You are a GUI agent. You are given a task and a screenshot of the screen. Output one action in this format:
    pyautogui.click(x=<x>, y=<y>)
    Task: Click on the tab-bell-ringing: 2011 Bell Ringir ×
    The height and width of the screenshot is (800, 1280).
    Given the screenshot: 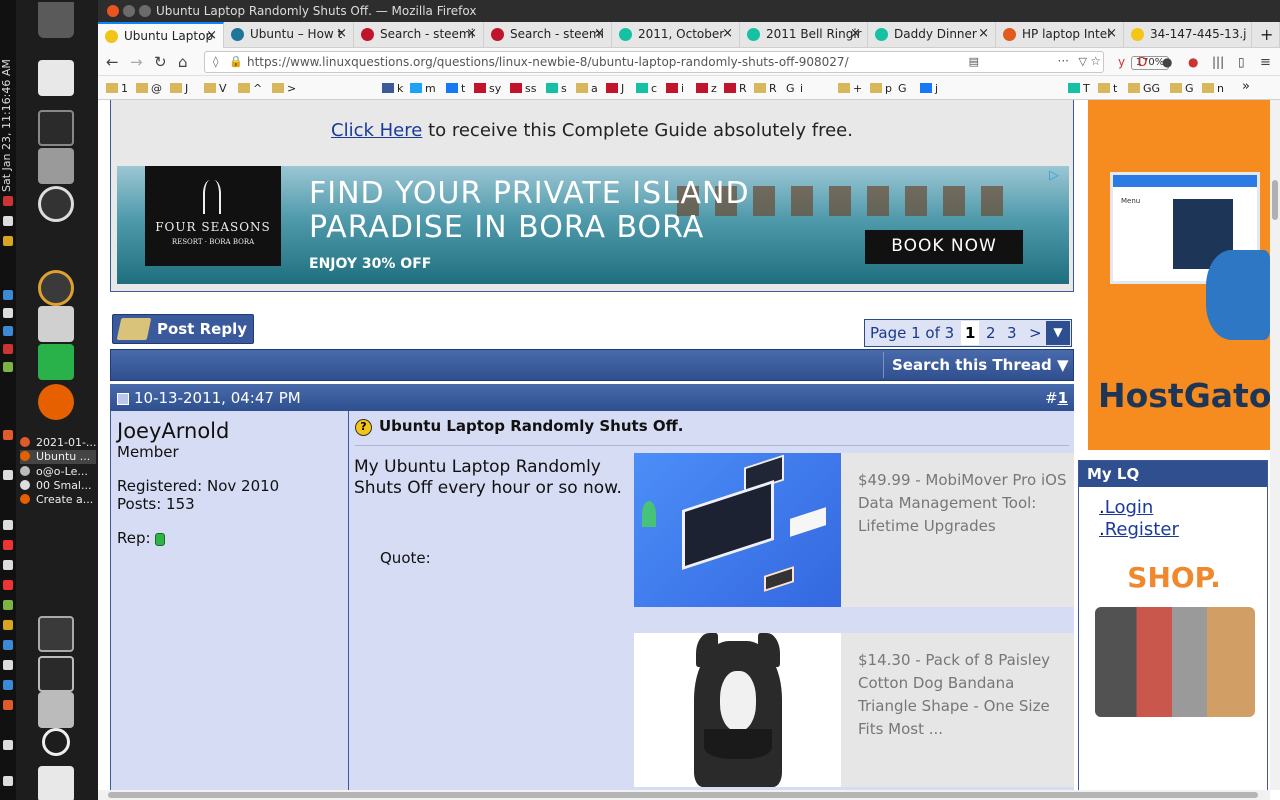 What is the action you would take?
    pyautogui.click(x=804, y=35)
    